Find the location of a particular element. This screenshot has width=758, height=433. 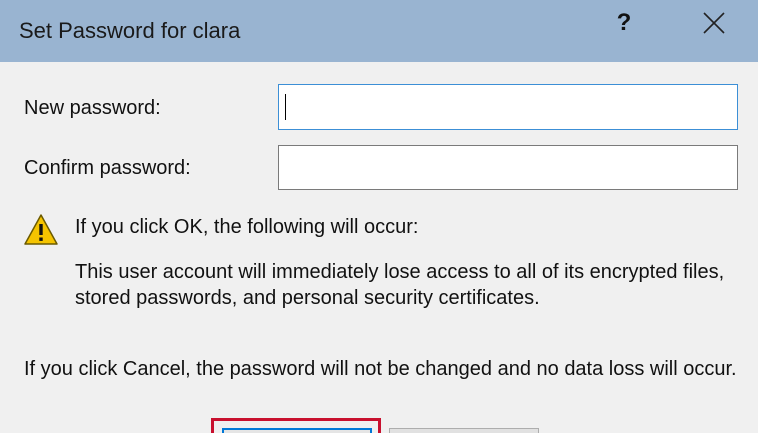

new-password-input is located at coordinates (508, 107).